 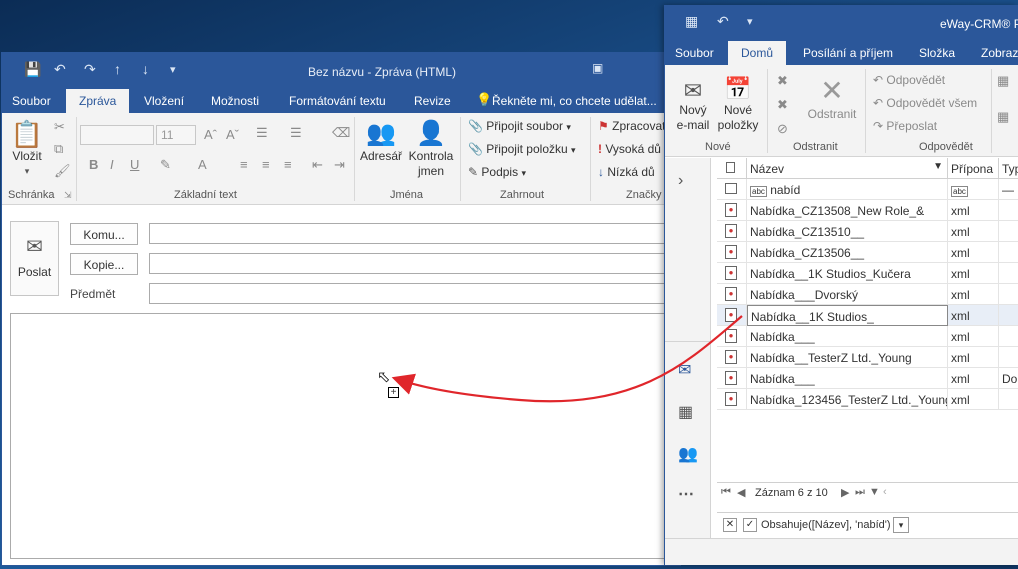 What do you see at coordinates (232, 134) in the screenshot?
I see `shrink-font-icon: Aˇ` at bounding box center [232, 134].